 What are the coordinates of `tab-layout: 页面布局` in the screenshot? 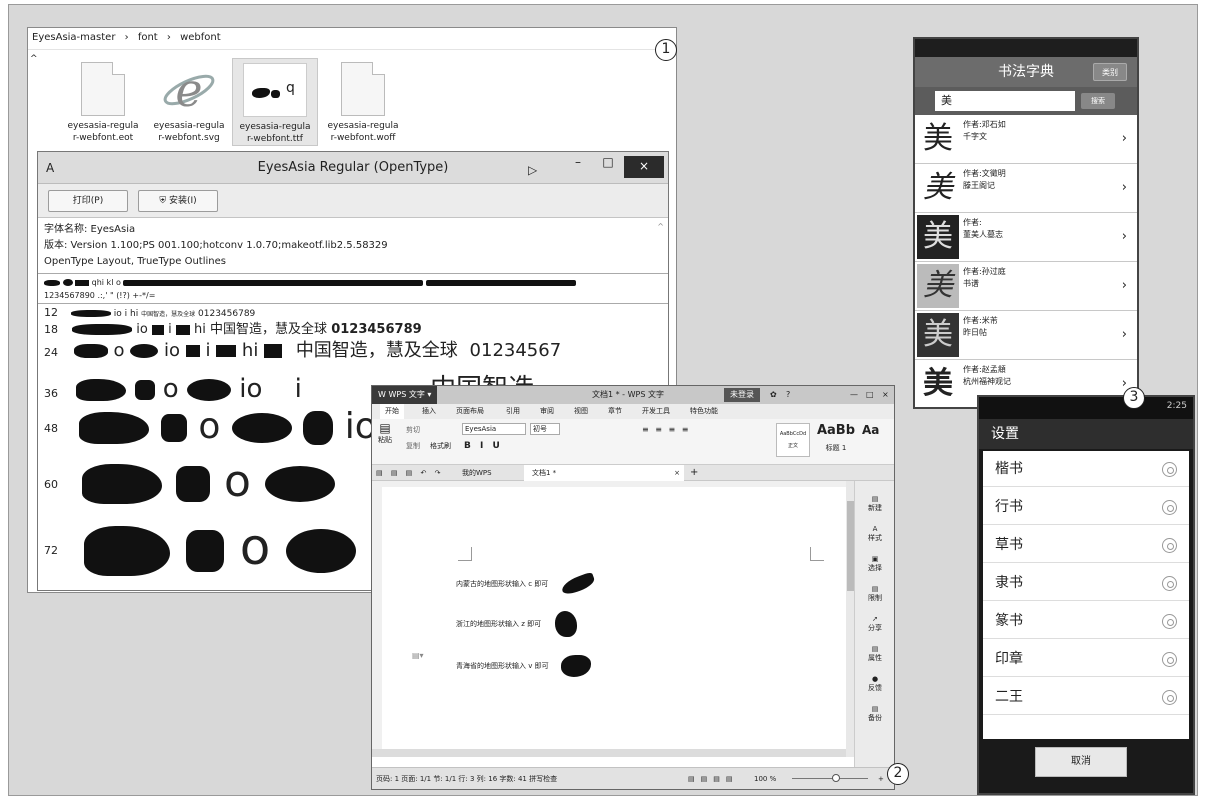 It's located at (470, 411).